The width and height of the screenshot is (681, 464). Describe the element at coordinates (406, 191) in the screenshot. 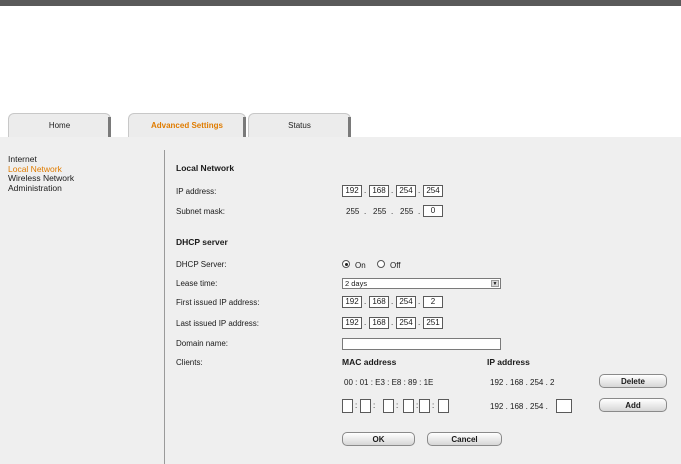

I see `ip-octet-3: 254` at that location.